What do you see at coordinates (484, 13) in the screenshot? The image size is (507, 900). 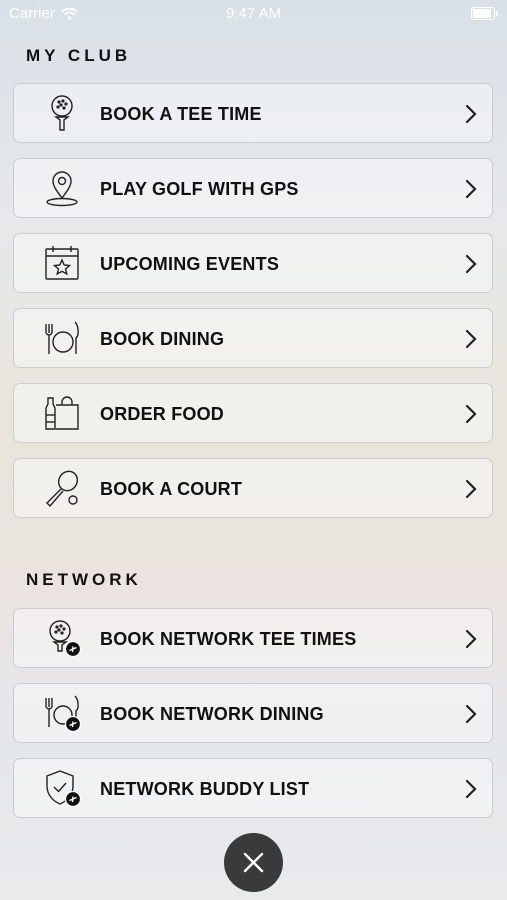 I see `battery-icon` at bounding box center [484, 13].